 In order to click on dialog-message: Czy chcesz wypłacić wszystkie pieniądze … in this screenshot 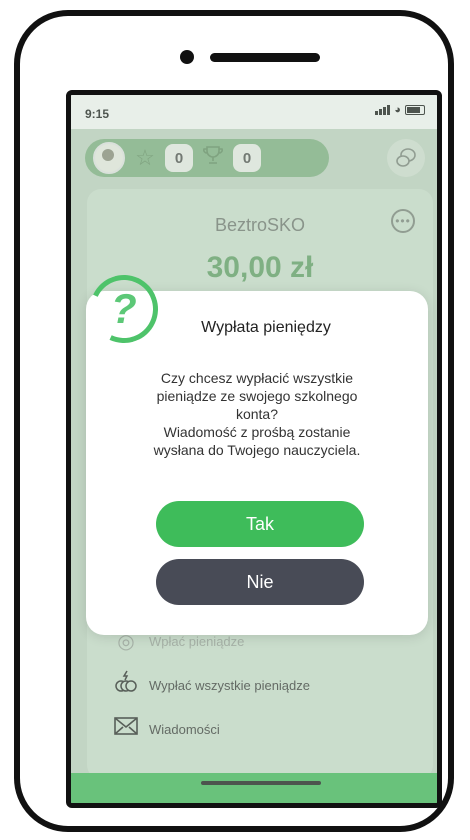, I will do `click(257, 414)`.